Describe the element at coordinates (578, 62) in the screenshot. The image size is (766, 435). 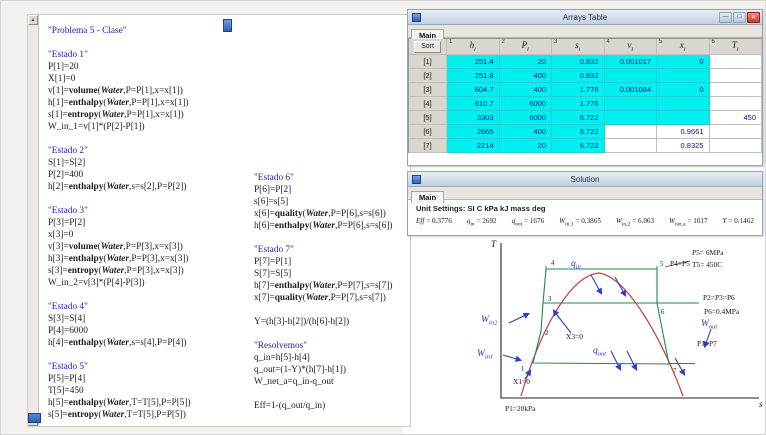
I see `array-cell: 0.832` at that location.